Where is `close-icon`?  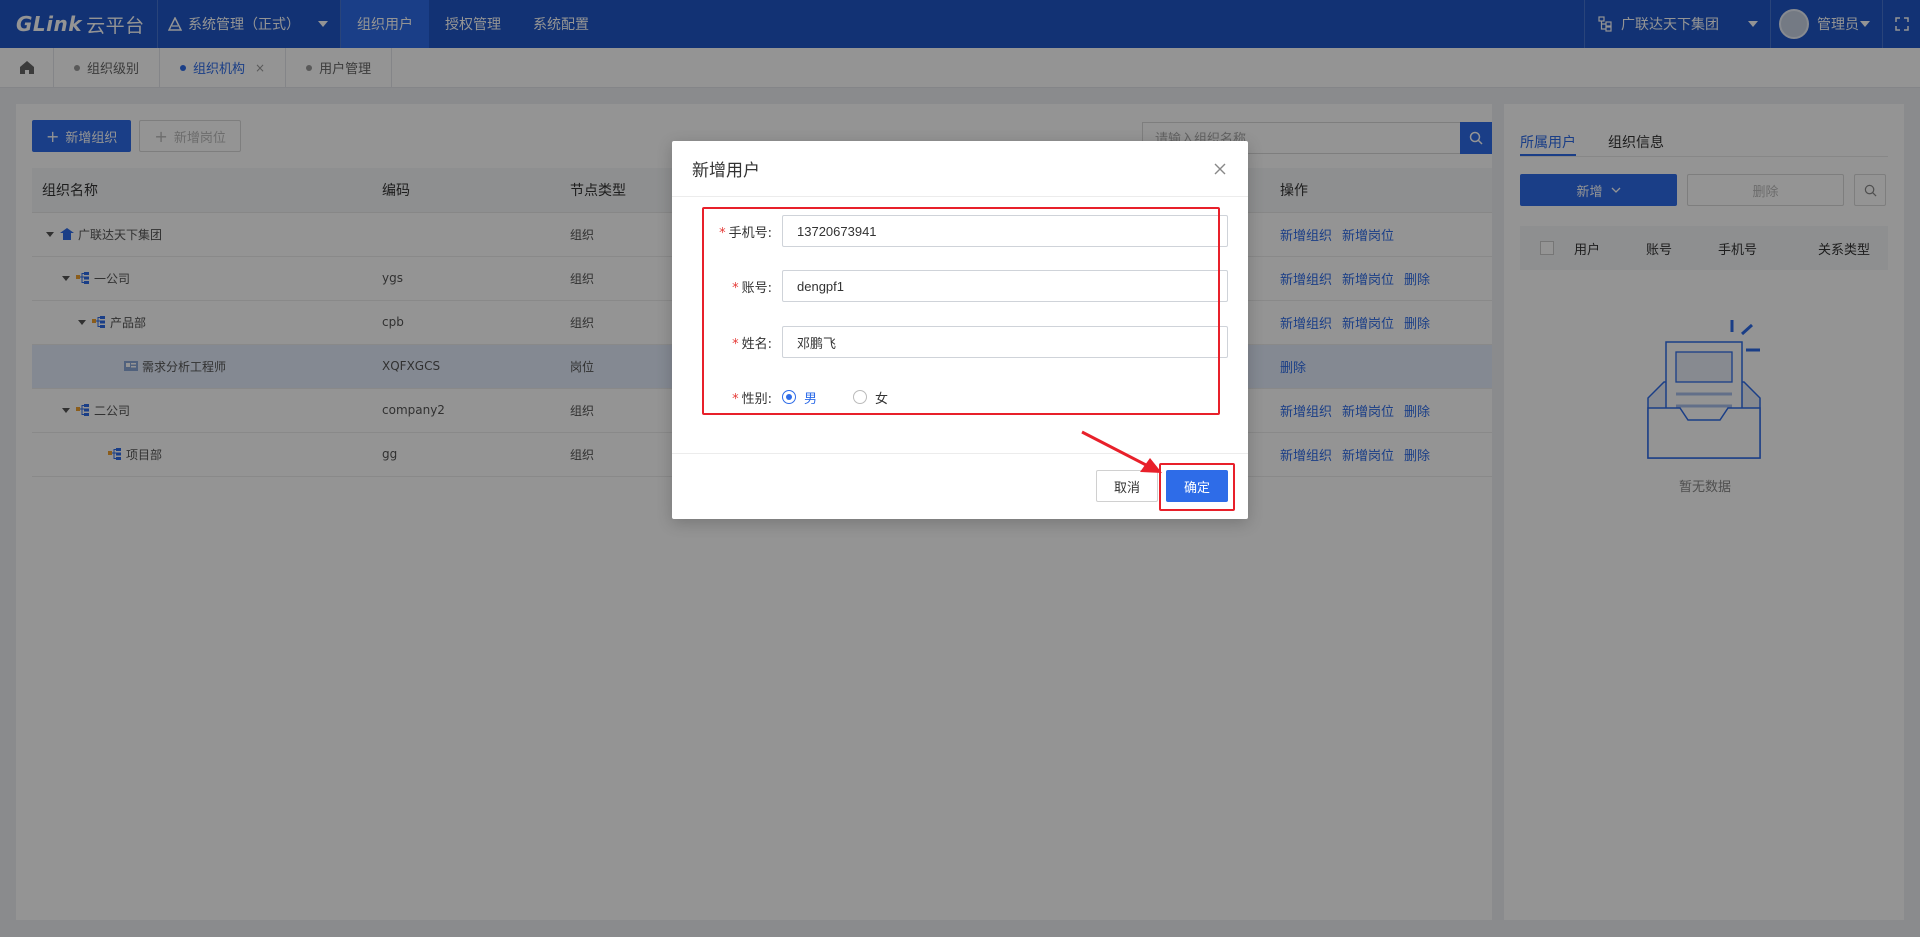
close-icon is located at coordinates (1220, 169).